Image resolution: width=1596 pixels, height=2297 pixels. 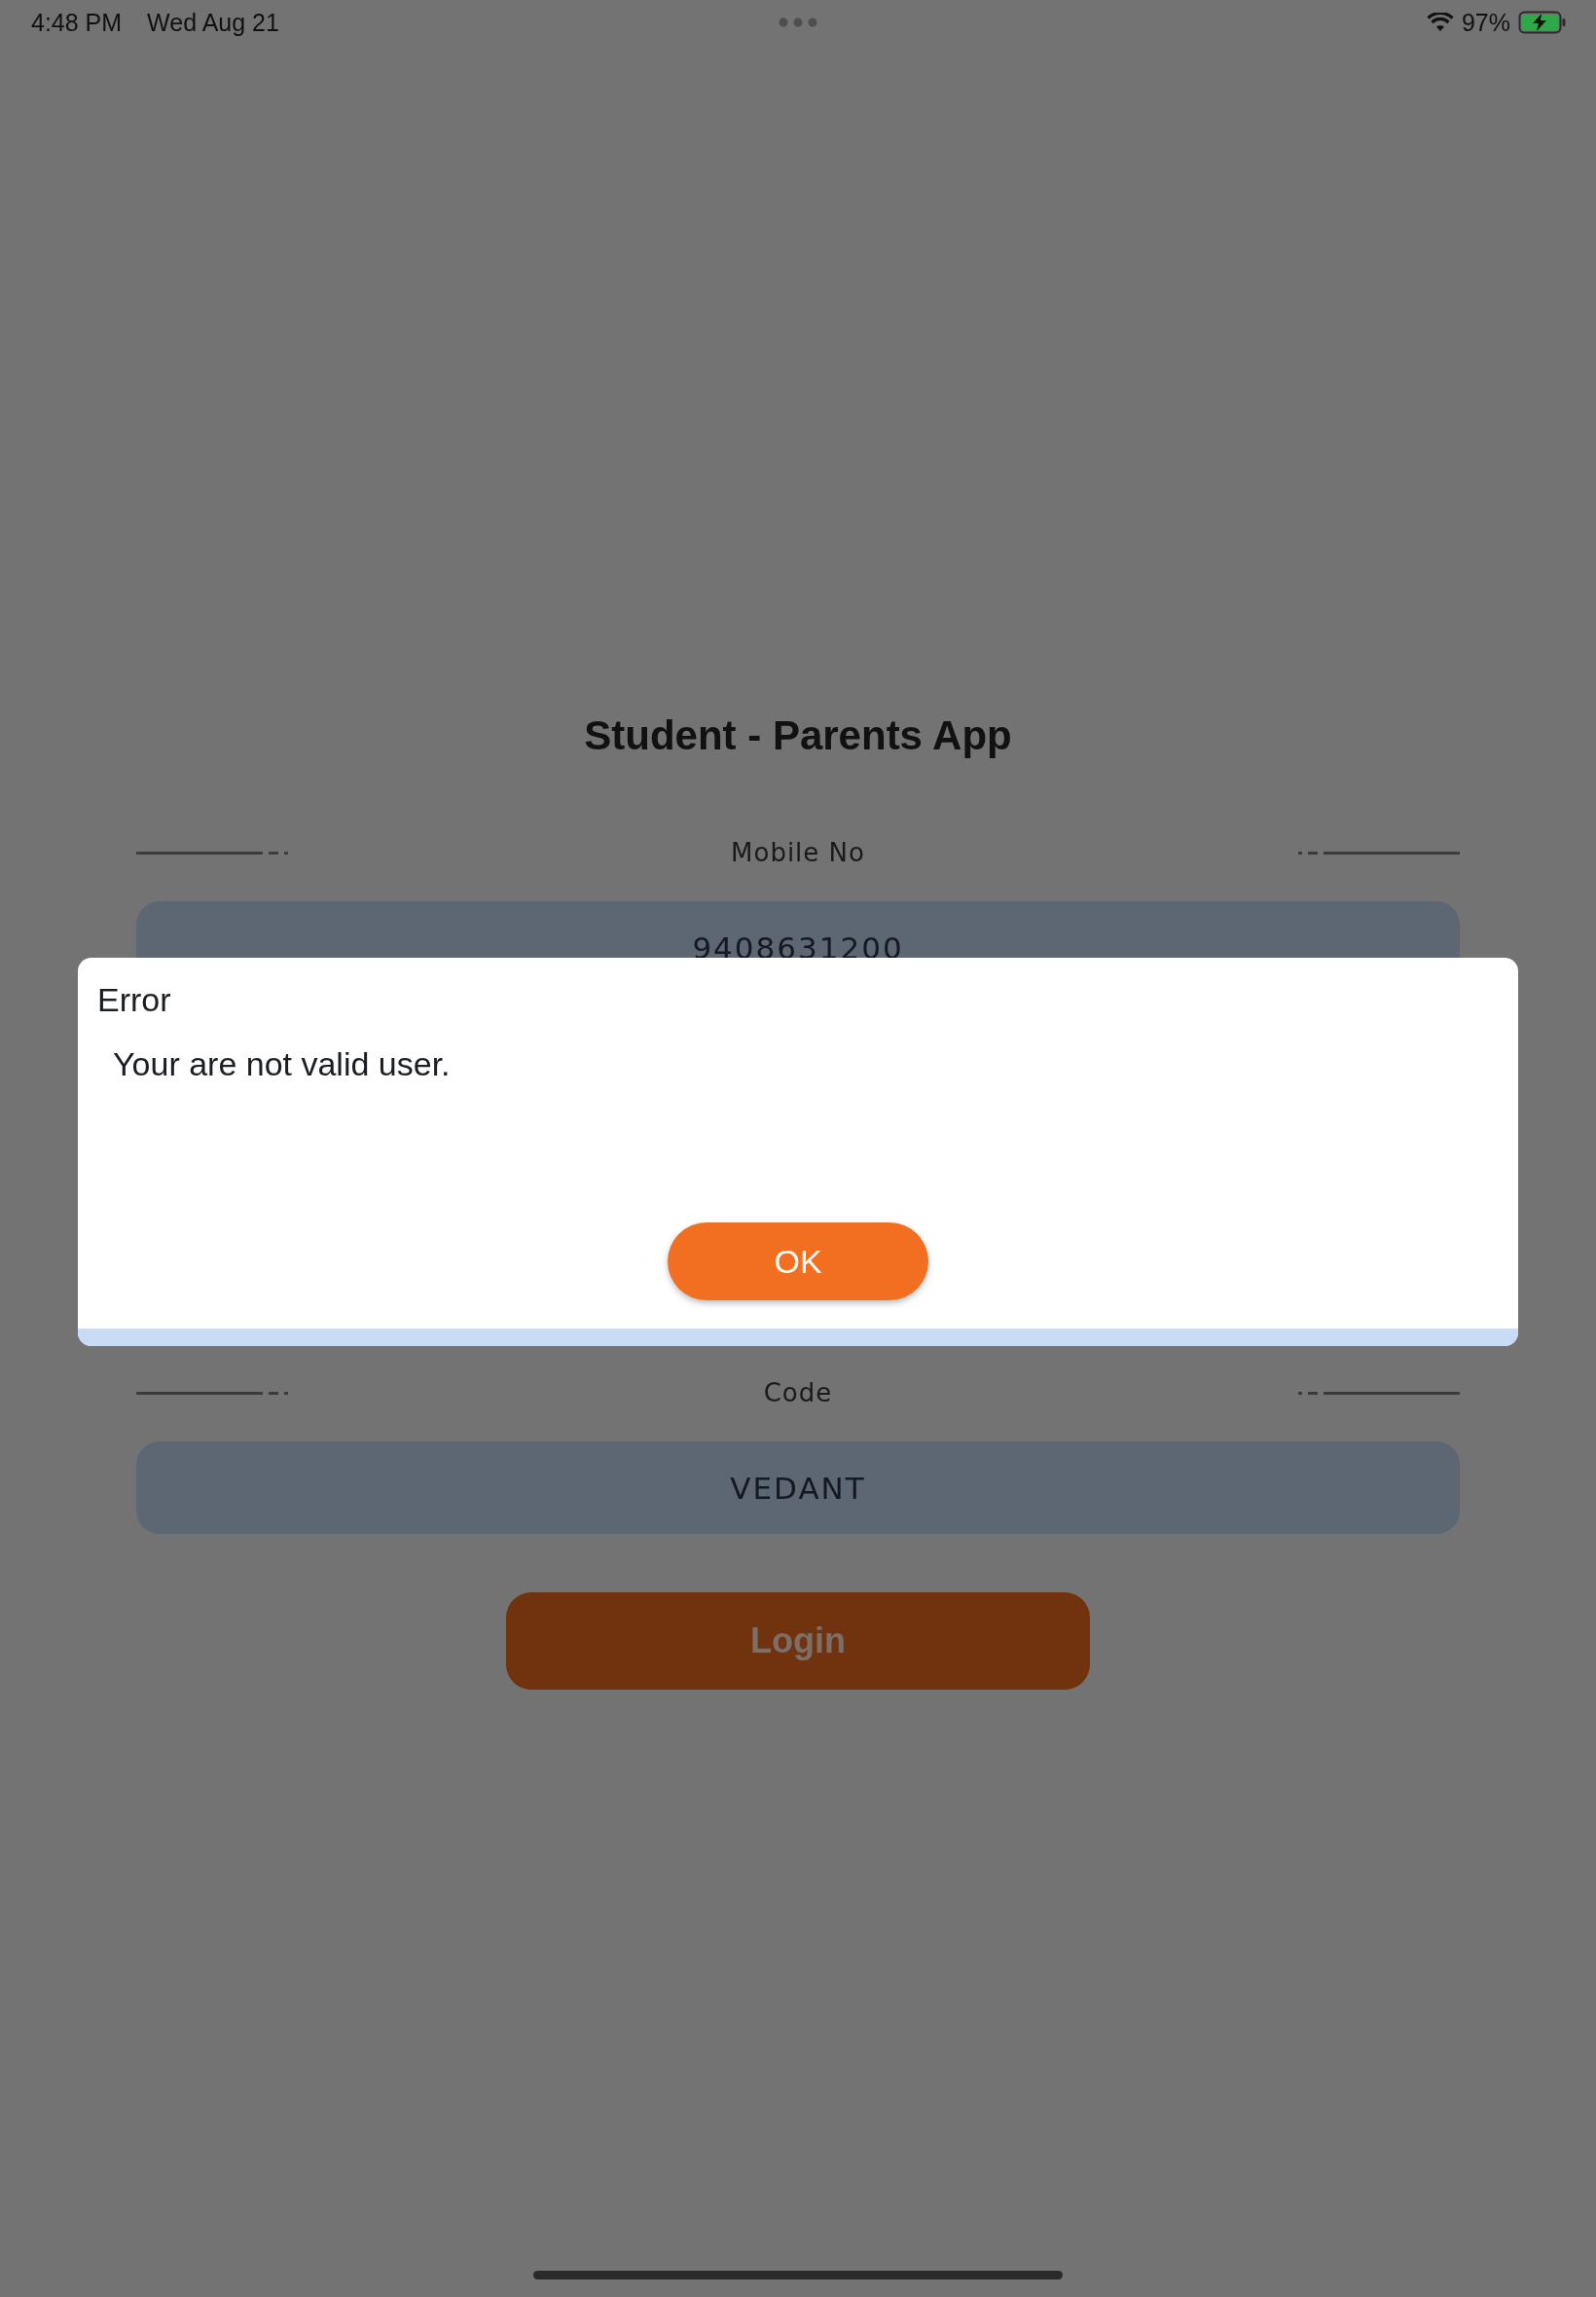 I want to click on multitasking-dots-icon, so click(x=798, y=22).